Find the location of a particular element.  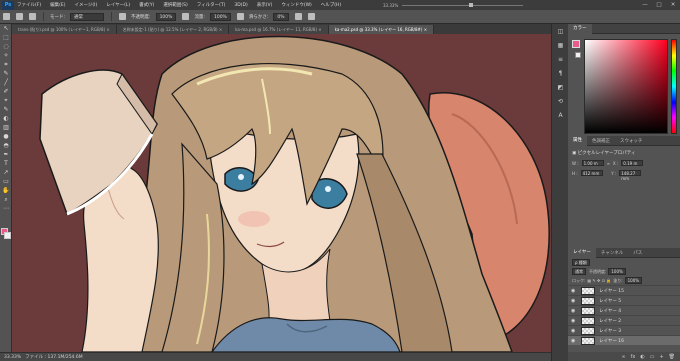

menu-3d: 3D(D) is located at coordinates (240, 5).